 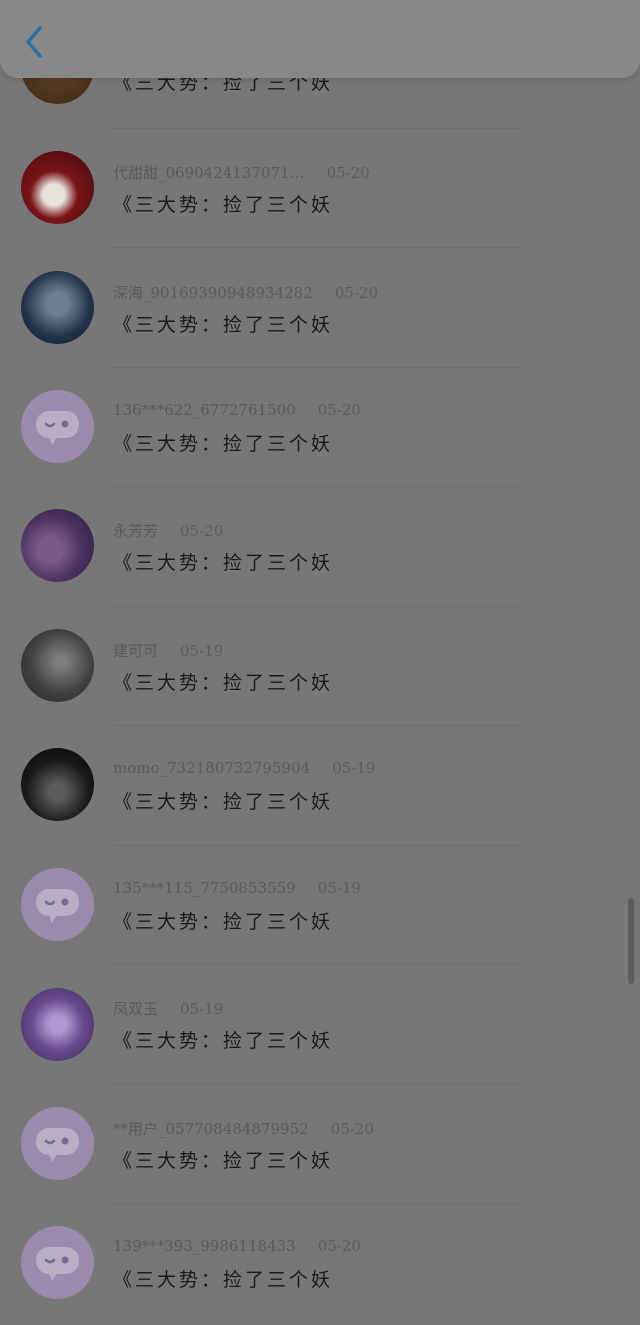 I want to click on comment-meta: 代甜甜_0690424137071… 05-20, so click(x=241, y=172).